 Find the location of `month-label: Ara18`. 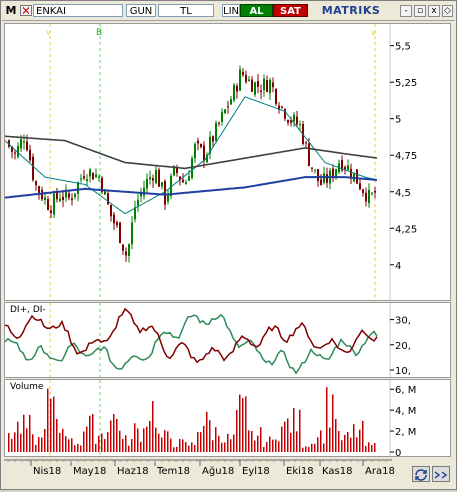

month-label: Ara18 is located at coordinates (380, 471).